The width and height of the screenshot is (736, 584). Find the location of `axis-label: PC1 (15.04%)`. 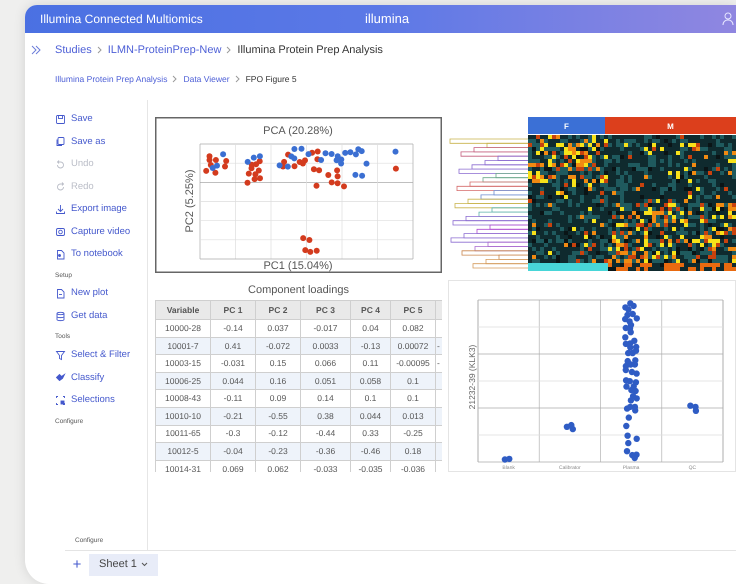

axis-label: PC1 (15.04%) is located at coordinates (298, 266).